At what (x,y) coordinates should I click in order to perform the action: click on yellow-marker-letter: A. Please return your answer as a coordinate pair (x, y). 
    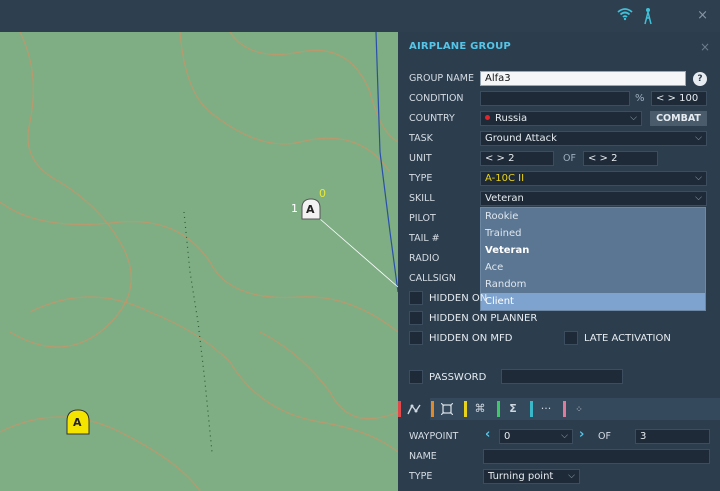
    Looking at the image, I should click on (77, 422).